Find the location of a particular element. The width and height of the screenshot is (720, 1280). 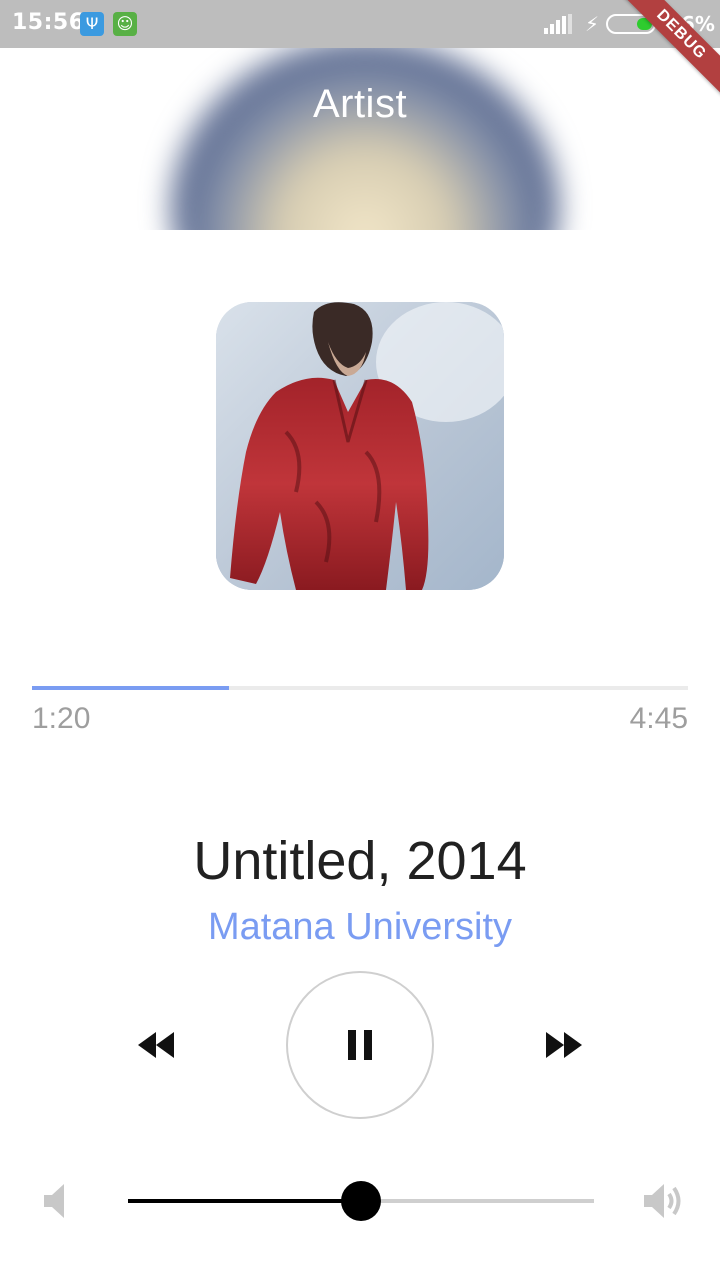

status-bar: 15:56 Ψ ☺ ⚡ 36% is located at coordinates (360, 24).